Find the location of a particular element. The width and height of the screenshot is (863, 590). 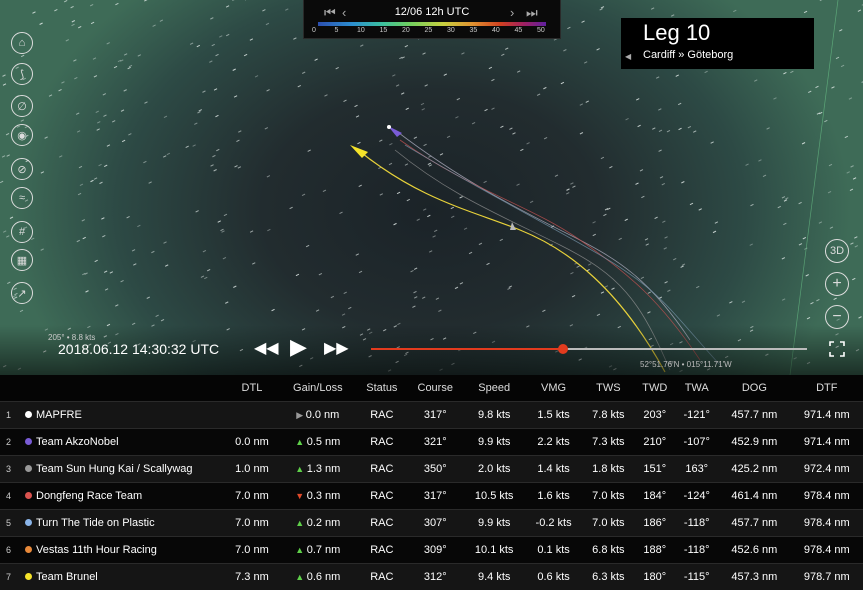

view-3d-button: 3D is located at coordinates (837, 251).